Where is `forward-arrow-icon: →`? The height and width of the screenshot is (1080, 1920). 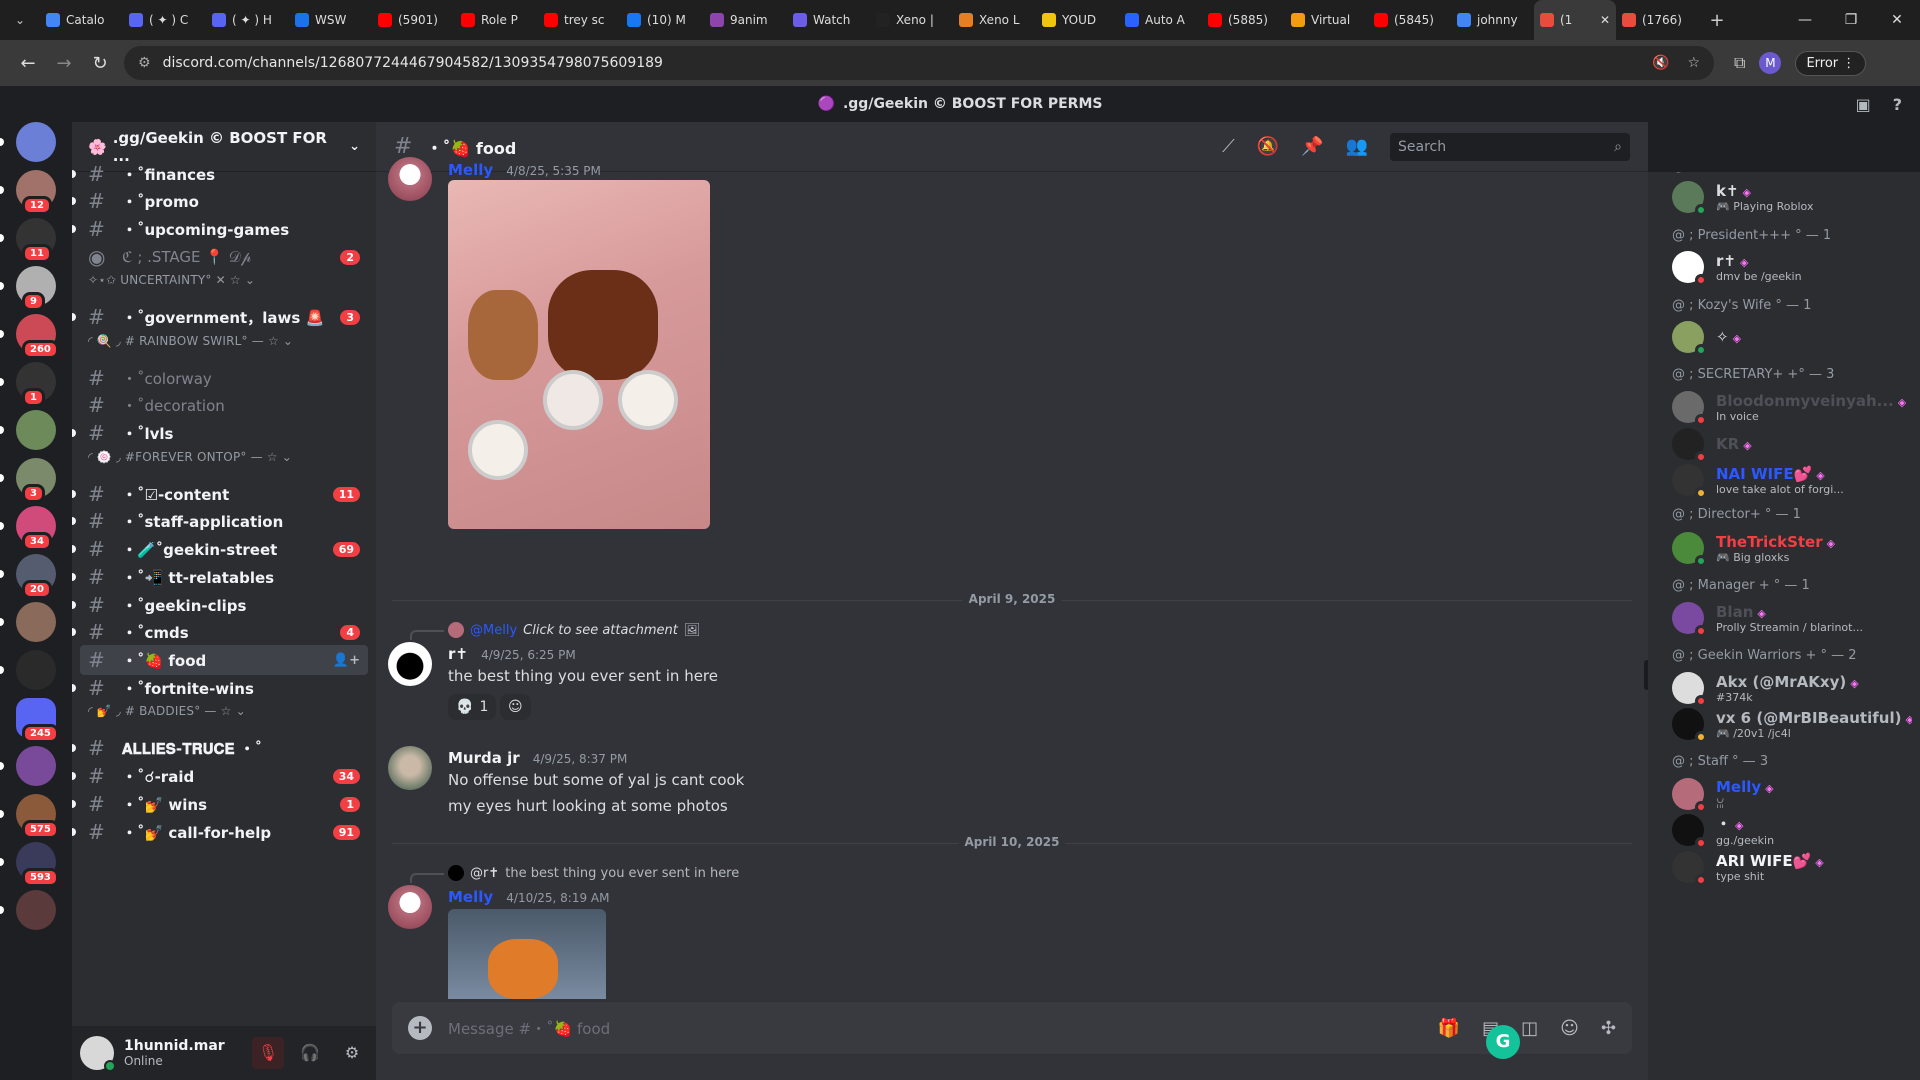 forward-arrow-icon: → is located at coordinates (64, 63).